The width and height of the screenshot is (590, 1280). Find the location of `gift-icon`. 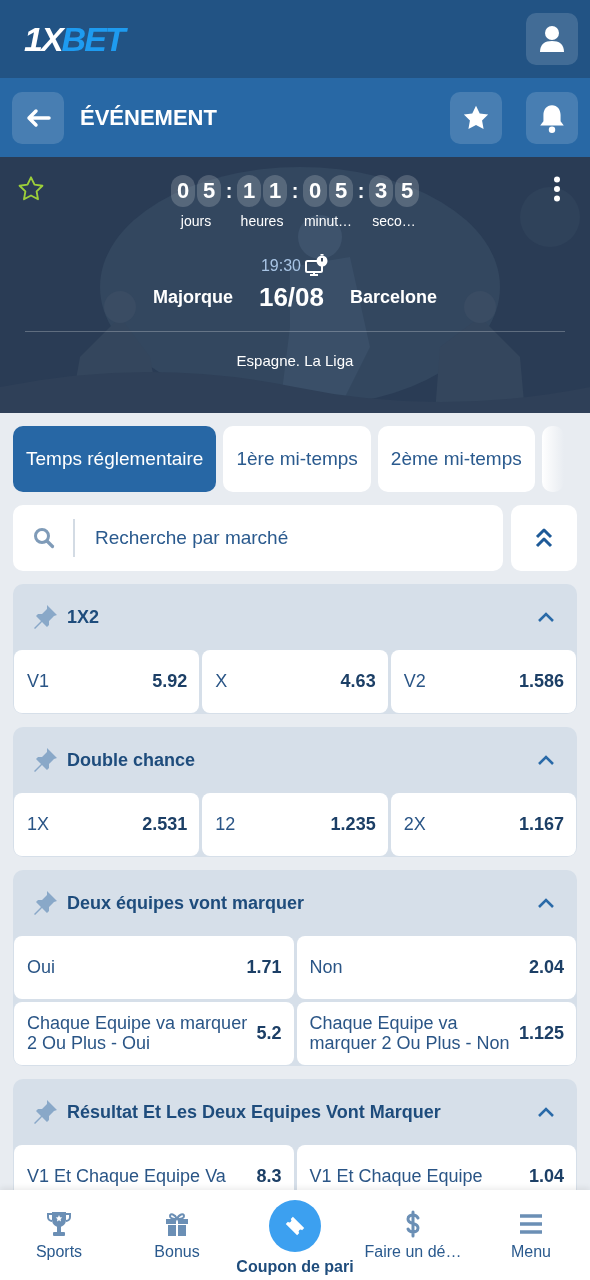

gift-icon is located at coordinates (177, 1224).